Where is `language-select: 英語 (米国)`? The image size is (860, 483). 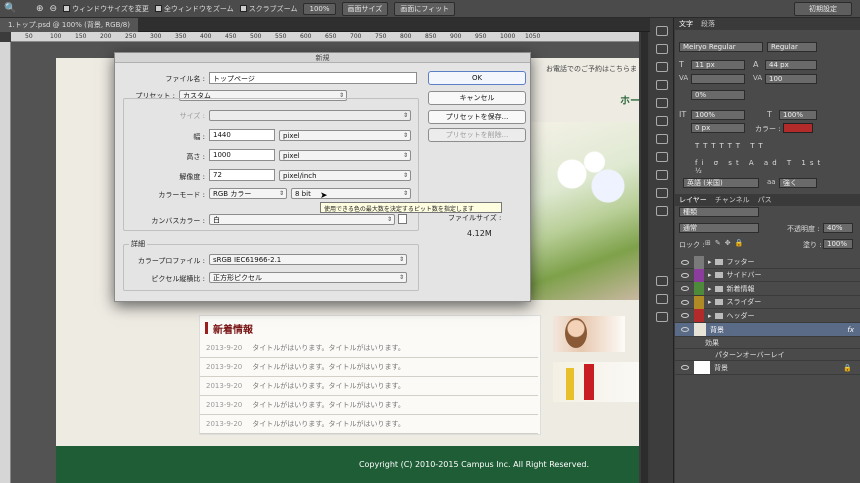 language-select: 英語 (米国) is located at coordinates (721, 183).